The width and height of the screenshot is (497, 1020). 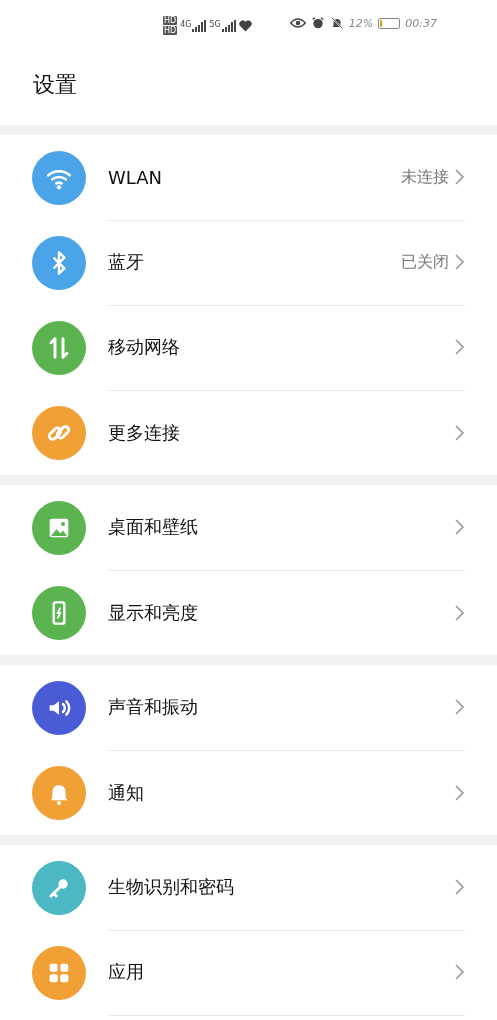 I want to click on setting-label: 应用, so click(x=280, y=972).